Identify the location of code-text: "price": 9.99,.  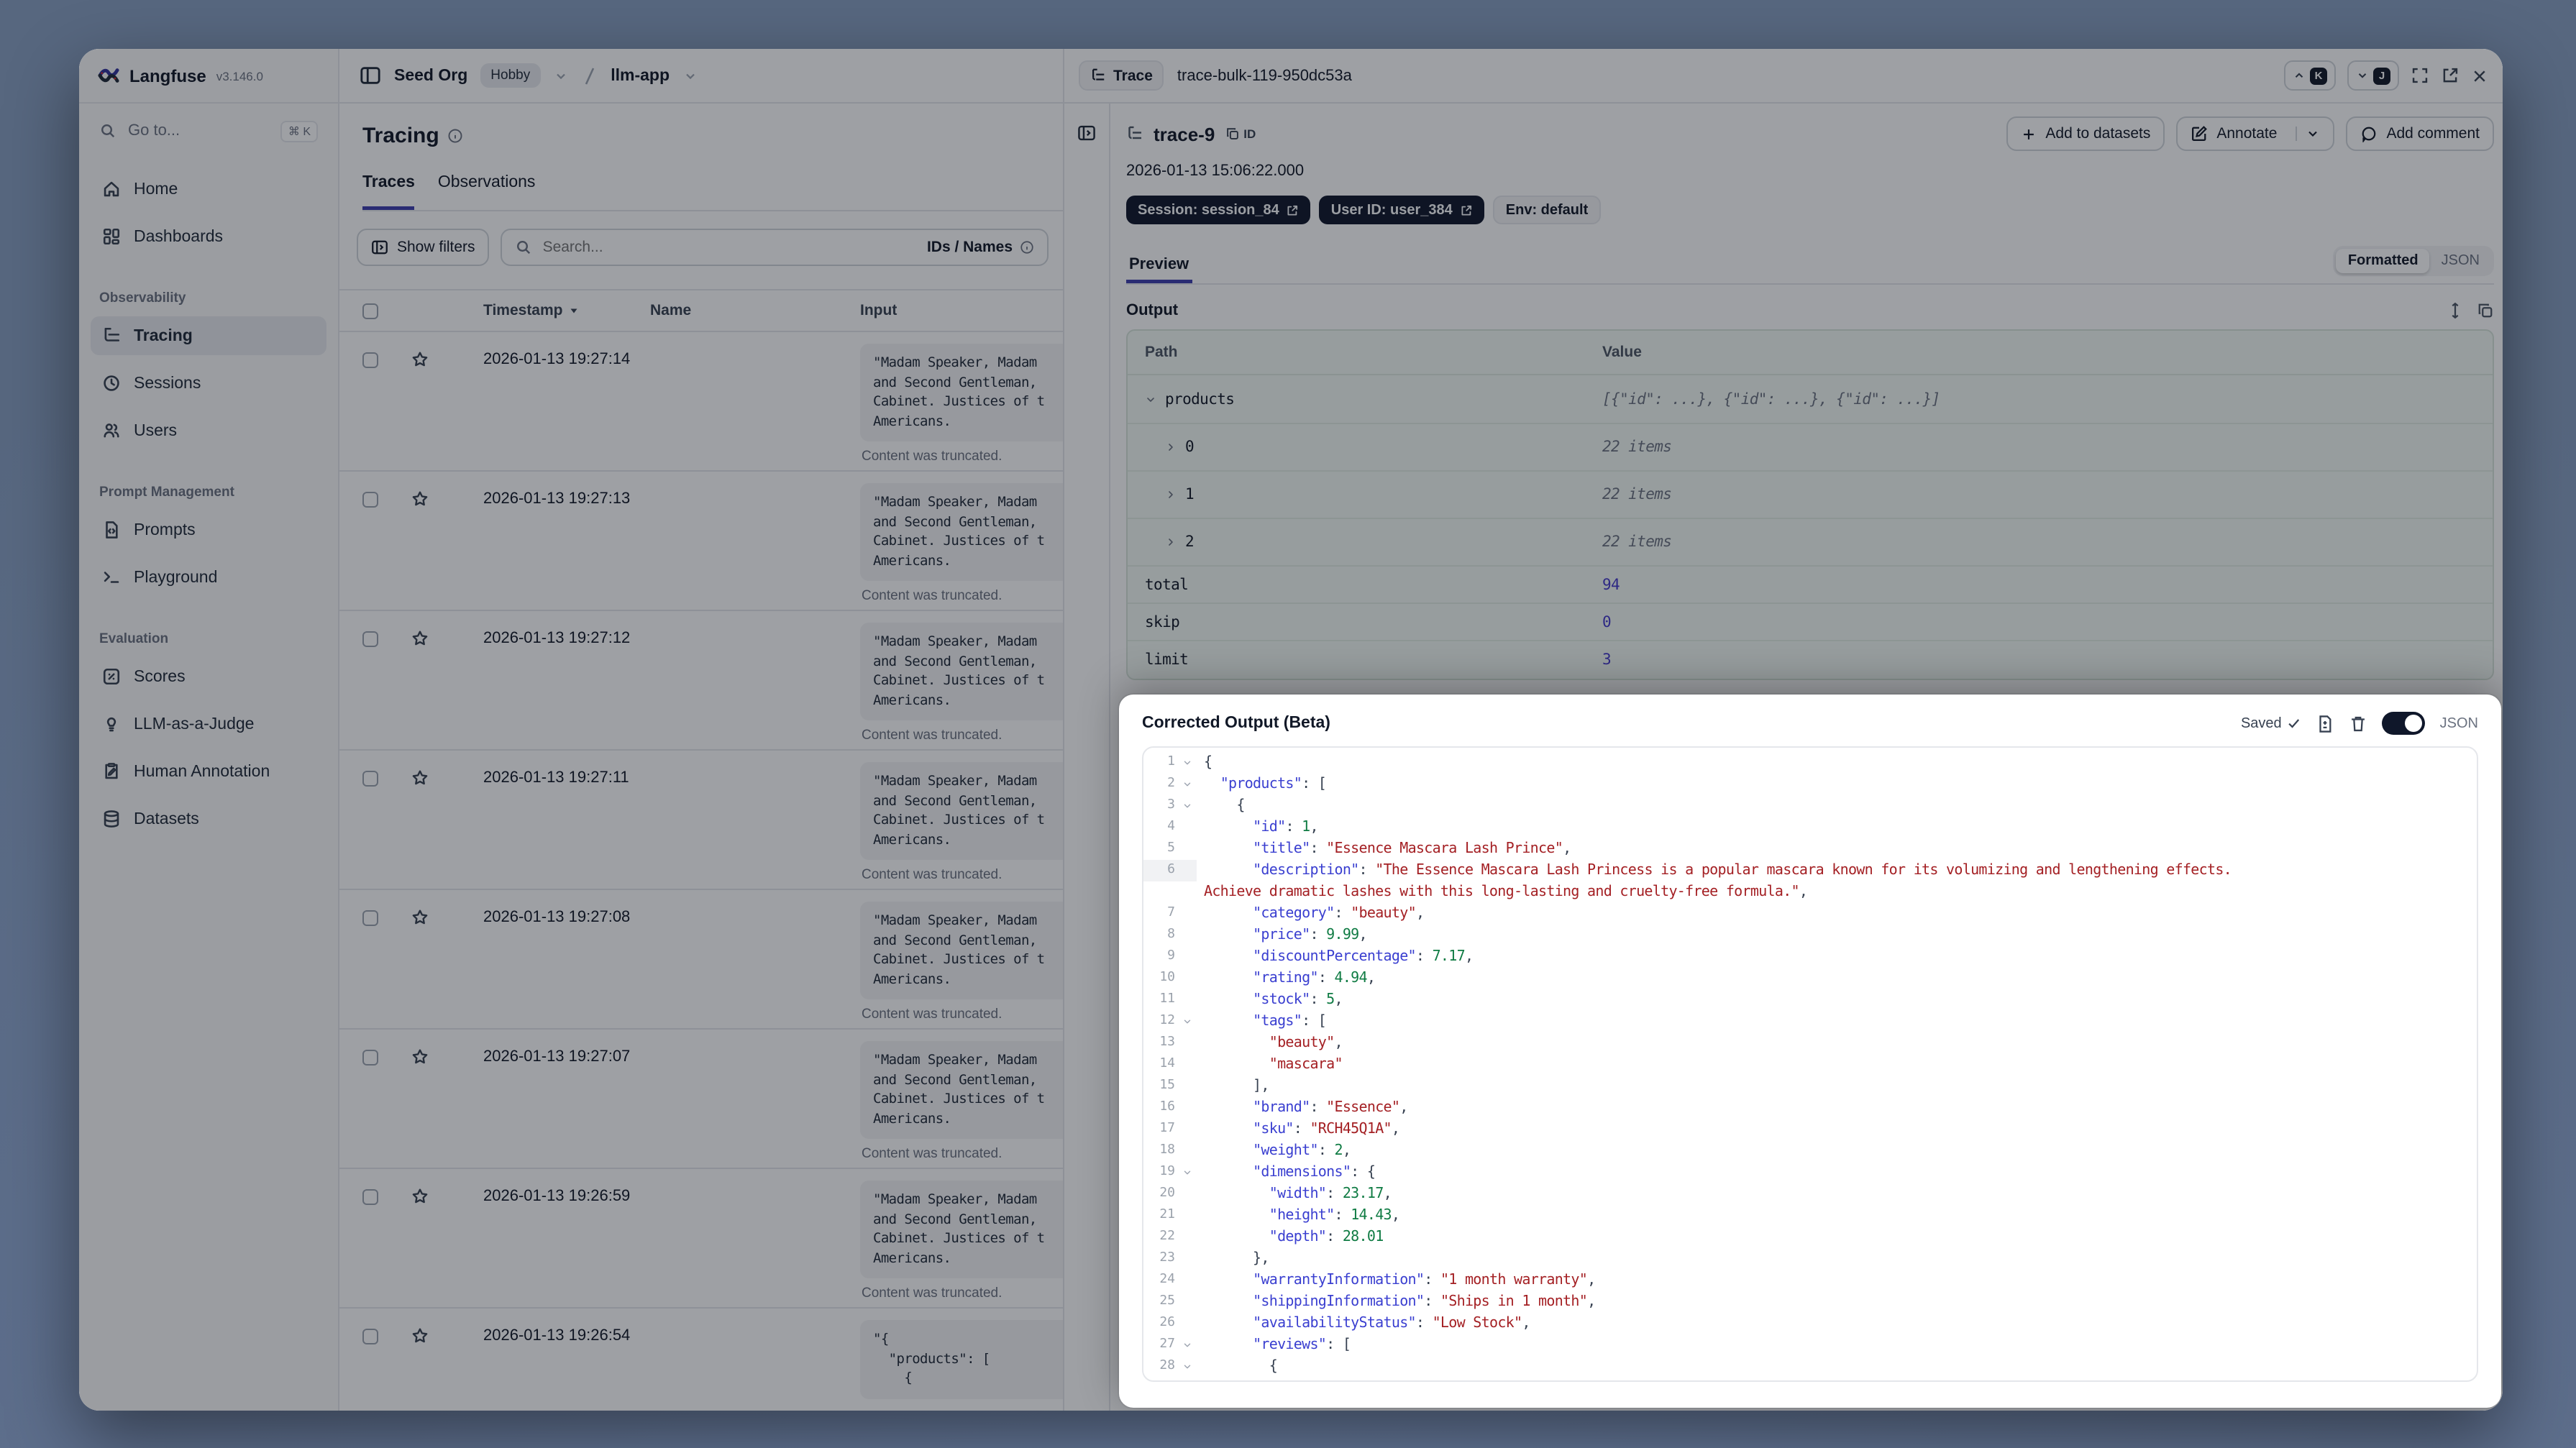
(1282, 935).